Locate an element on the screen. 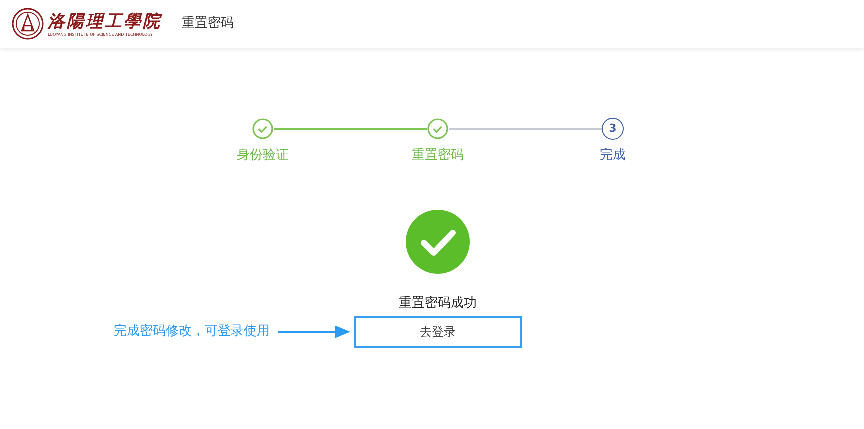  step-label: 重置密码 is located at coordinates (438, 156).